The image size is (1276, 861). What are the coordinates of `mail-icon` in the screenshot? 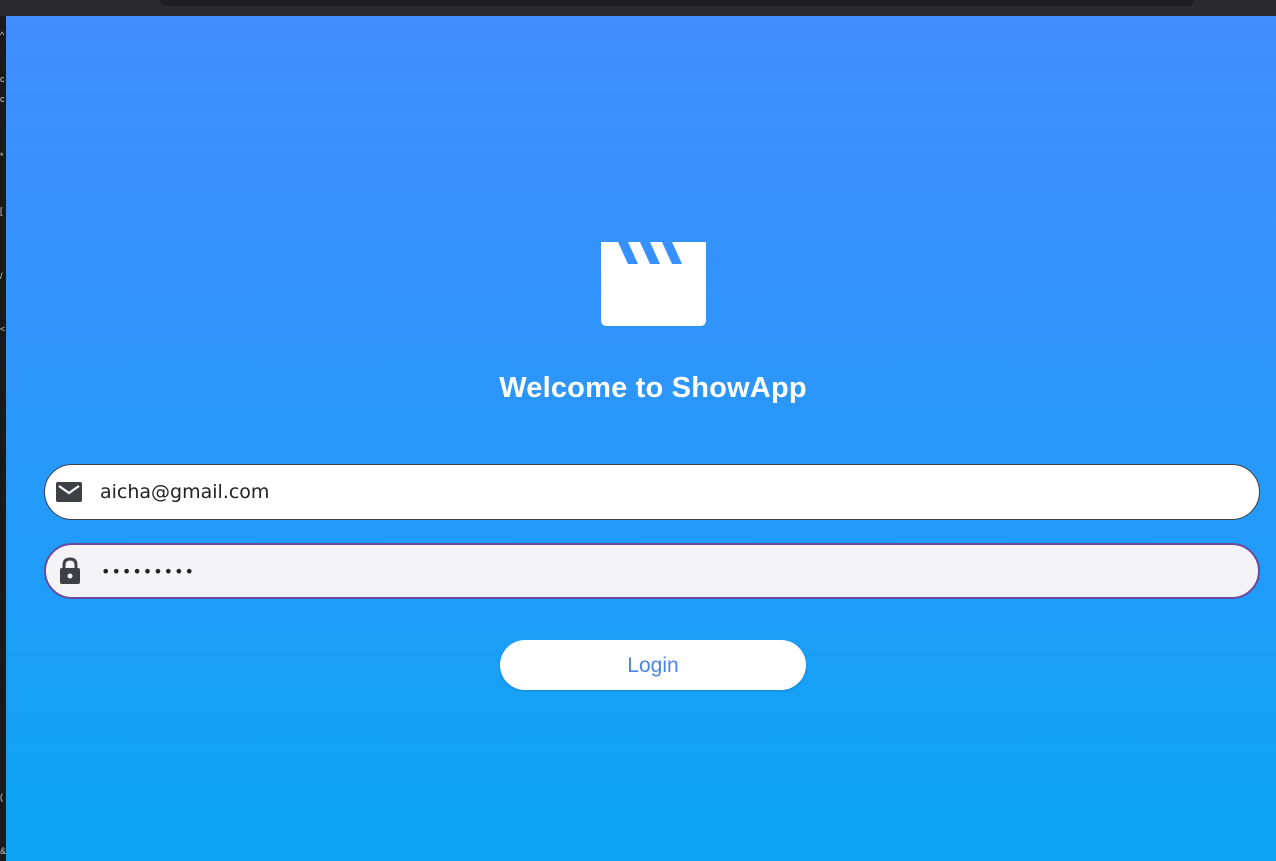 It's located at (69, 492).